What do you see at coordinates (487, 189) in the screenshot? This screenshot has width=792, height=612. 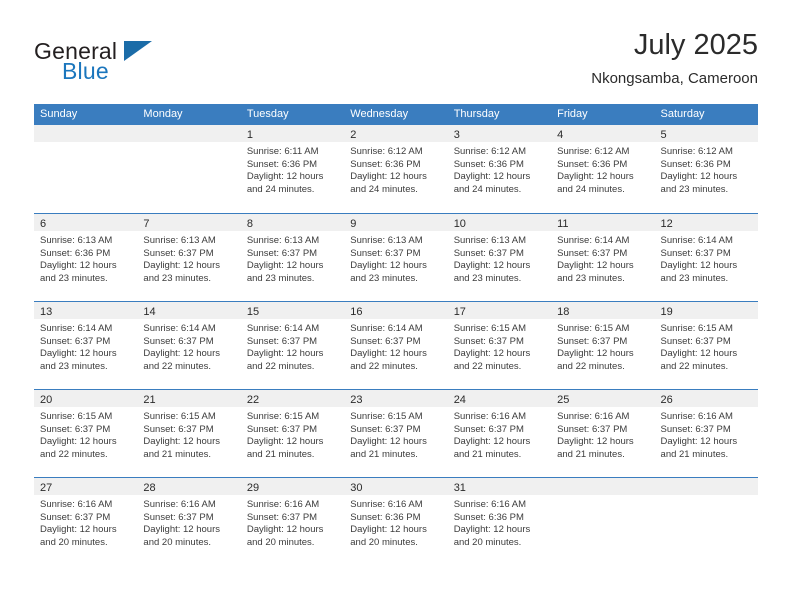 I see `daylight-text-line2: and 24 minutes.` at bounding box center [487, 189].